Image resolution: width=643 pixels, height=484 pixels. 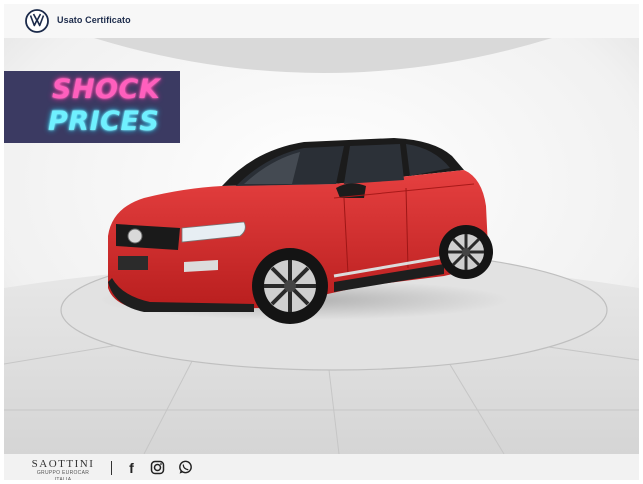 What do you see at coordinates (111, 468) in the screenshot?
I see `footer-divider` at bounding box center [111, 468].